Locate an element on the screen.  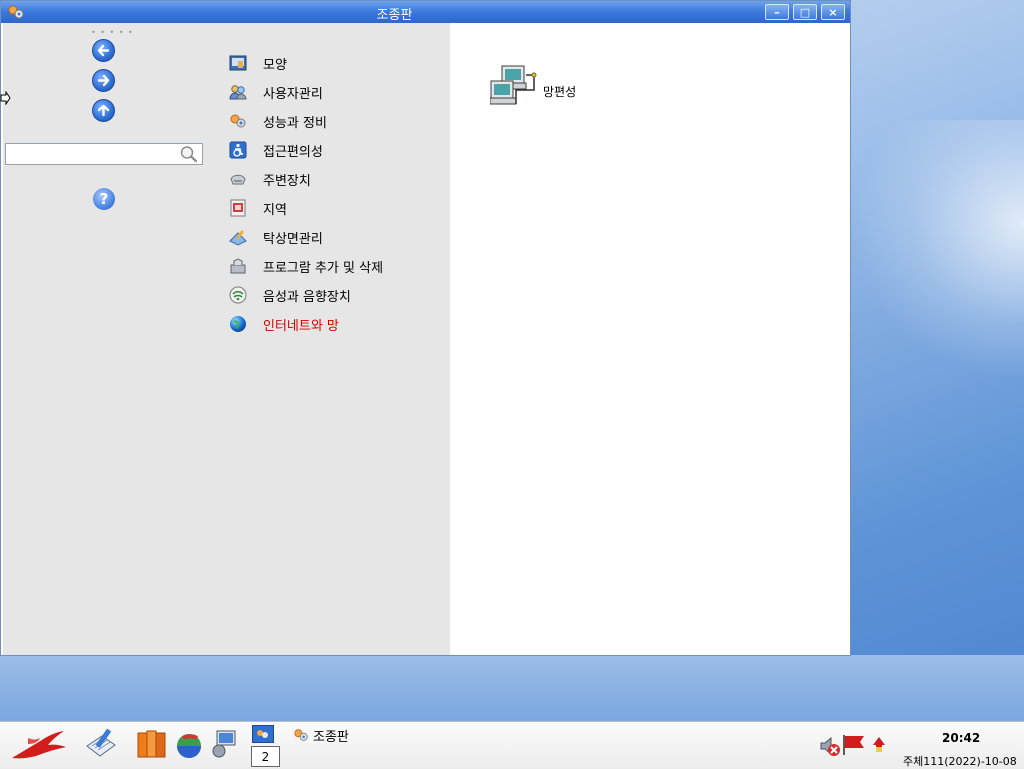
search-icon is located at coordinates (189, 154).